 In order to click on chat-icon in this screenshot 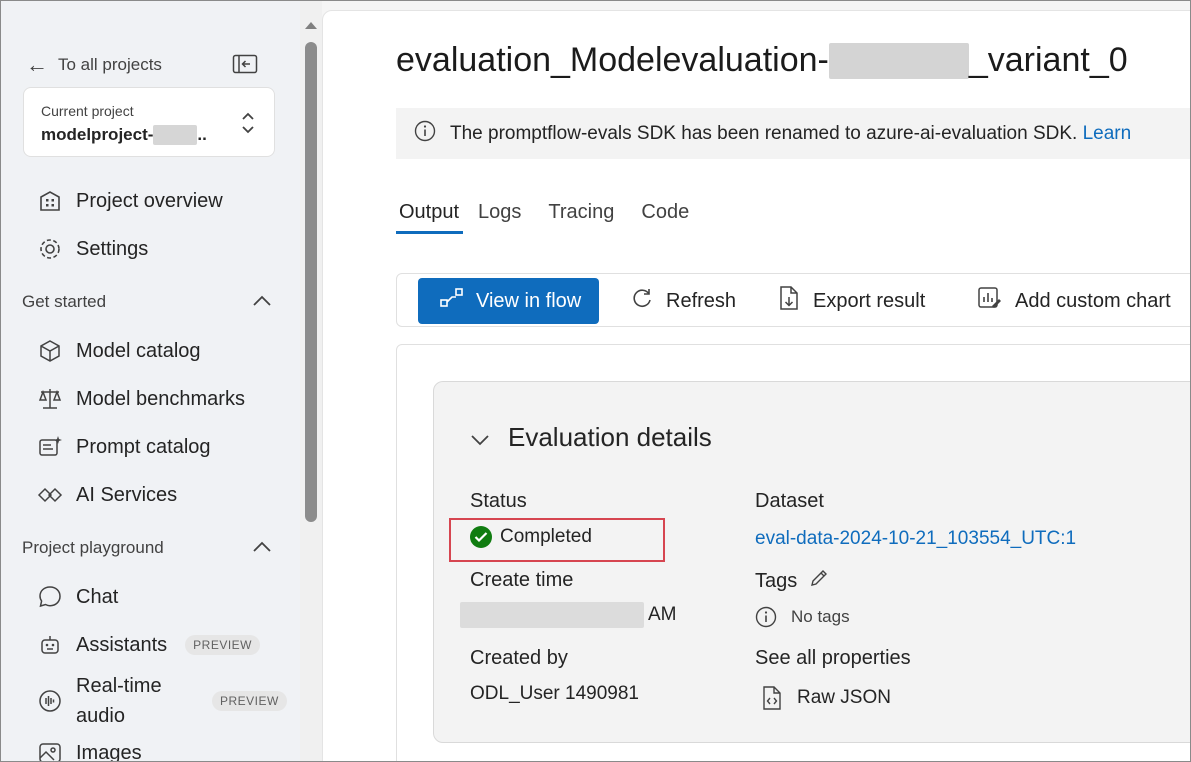, I will do `click(50, 597)`.